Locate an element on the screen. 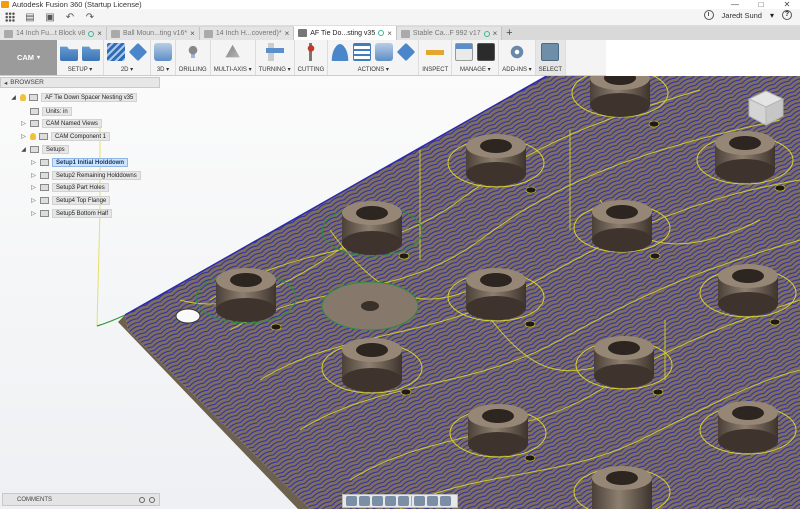  inspect-group: INSPECT is located at coordinates (436, 57).